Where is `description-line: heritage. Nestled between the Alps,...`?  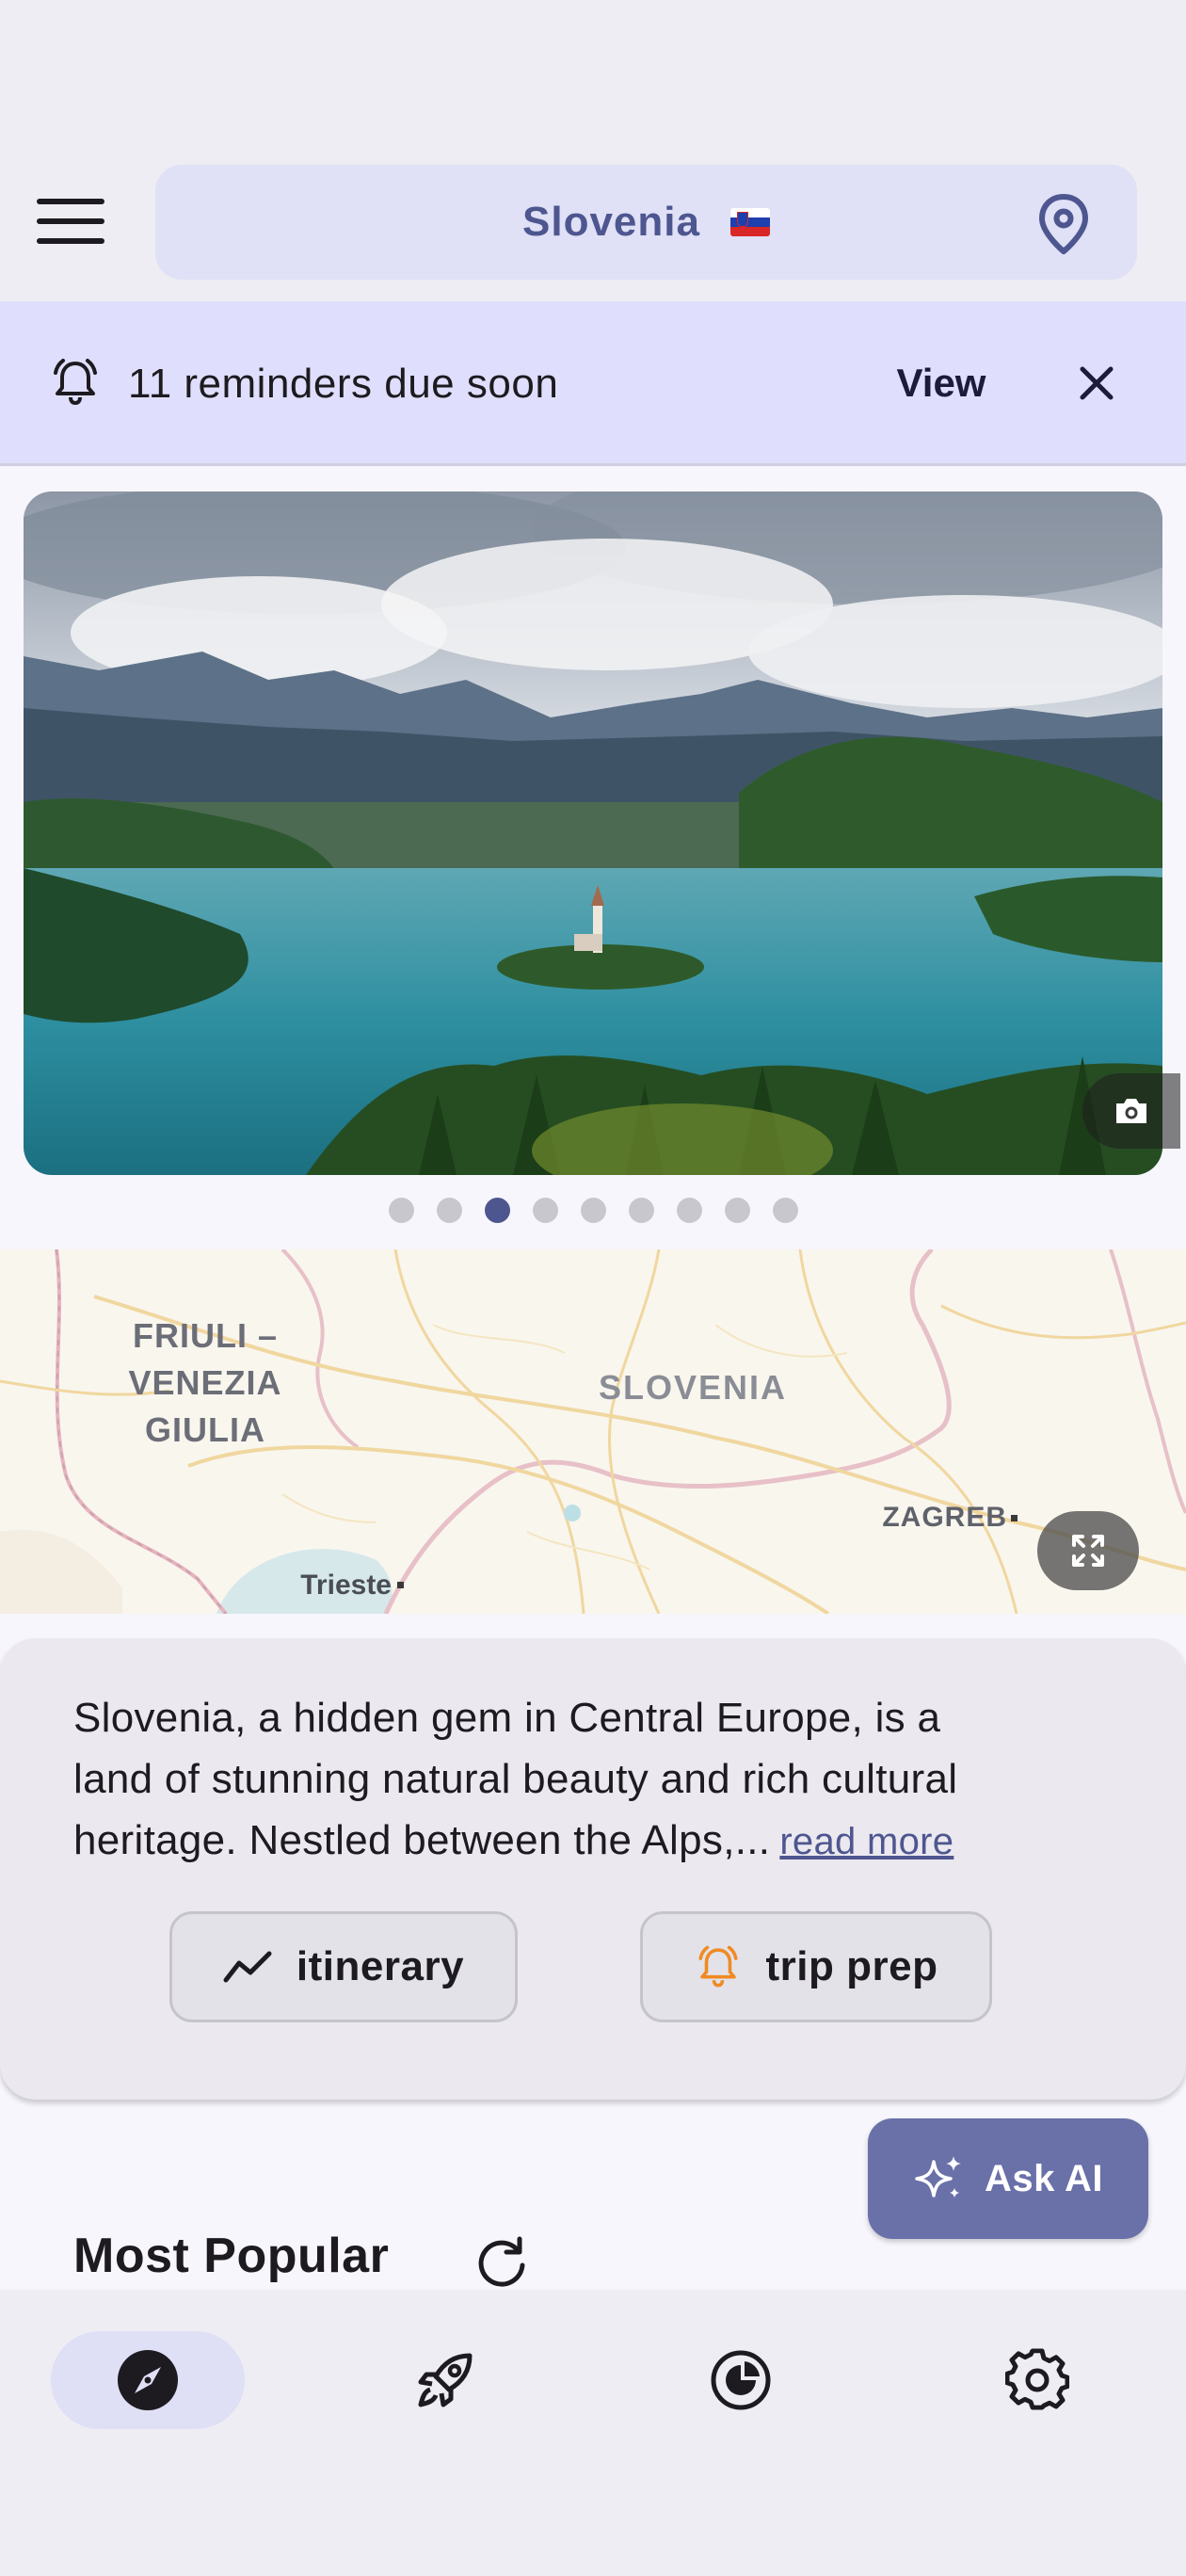 description-line: heritage. Nestled between the Alps,... is located at coordinates (422, 1840).